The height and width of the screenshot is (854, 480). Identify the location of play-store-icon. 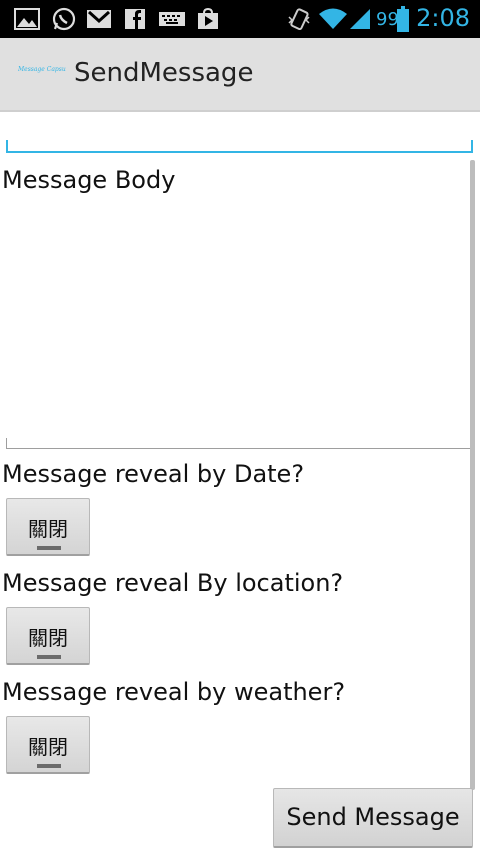
(208, 19).